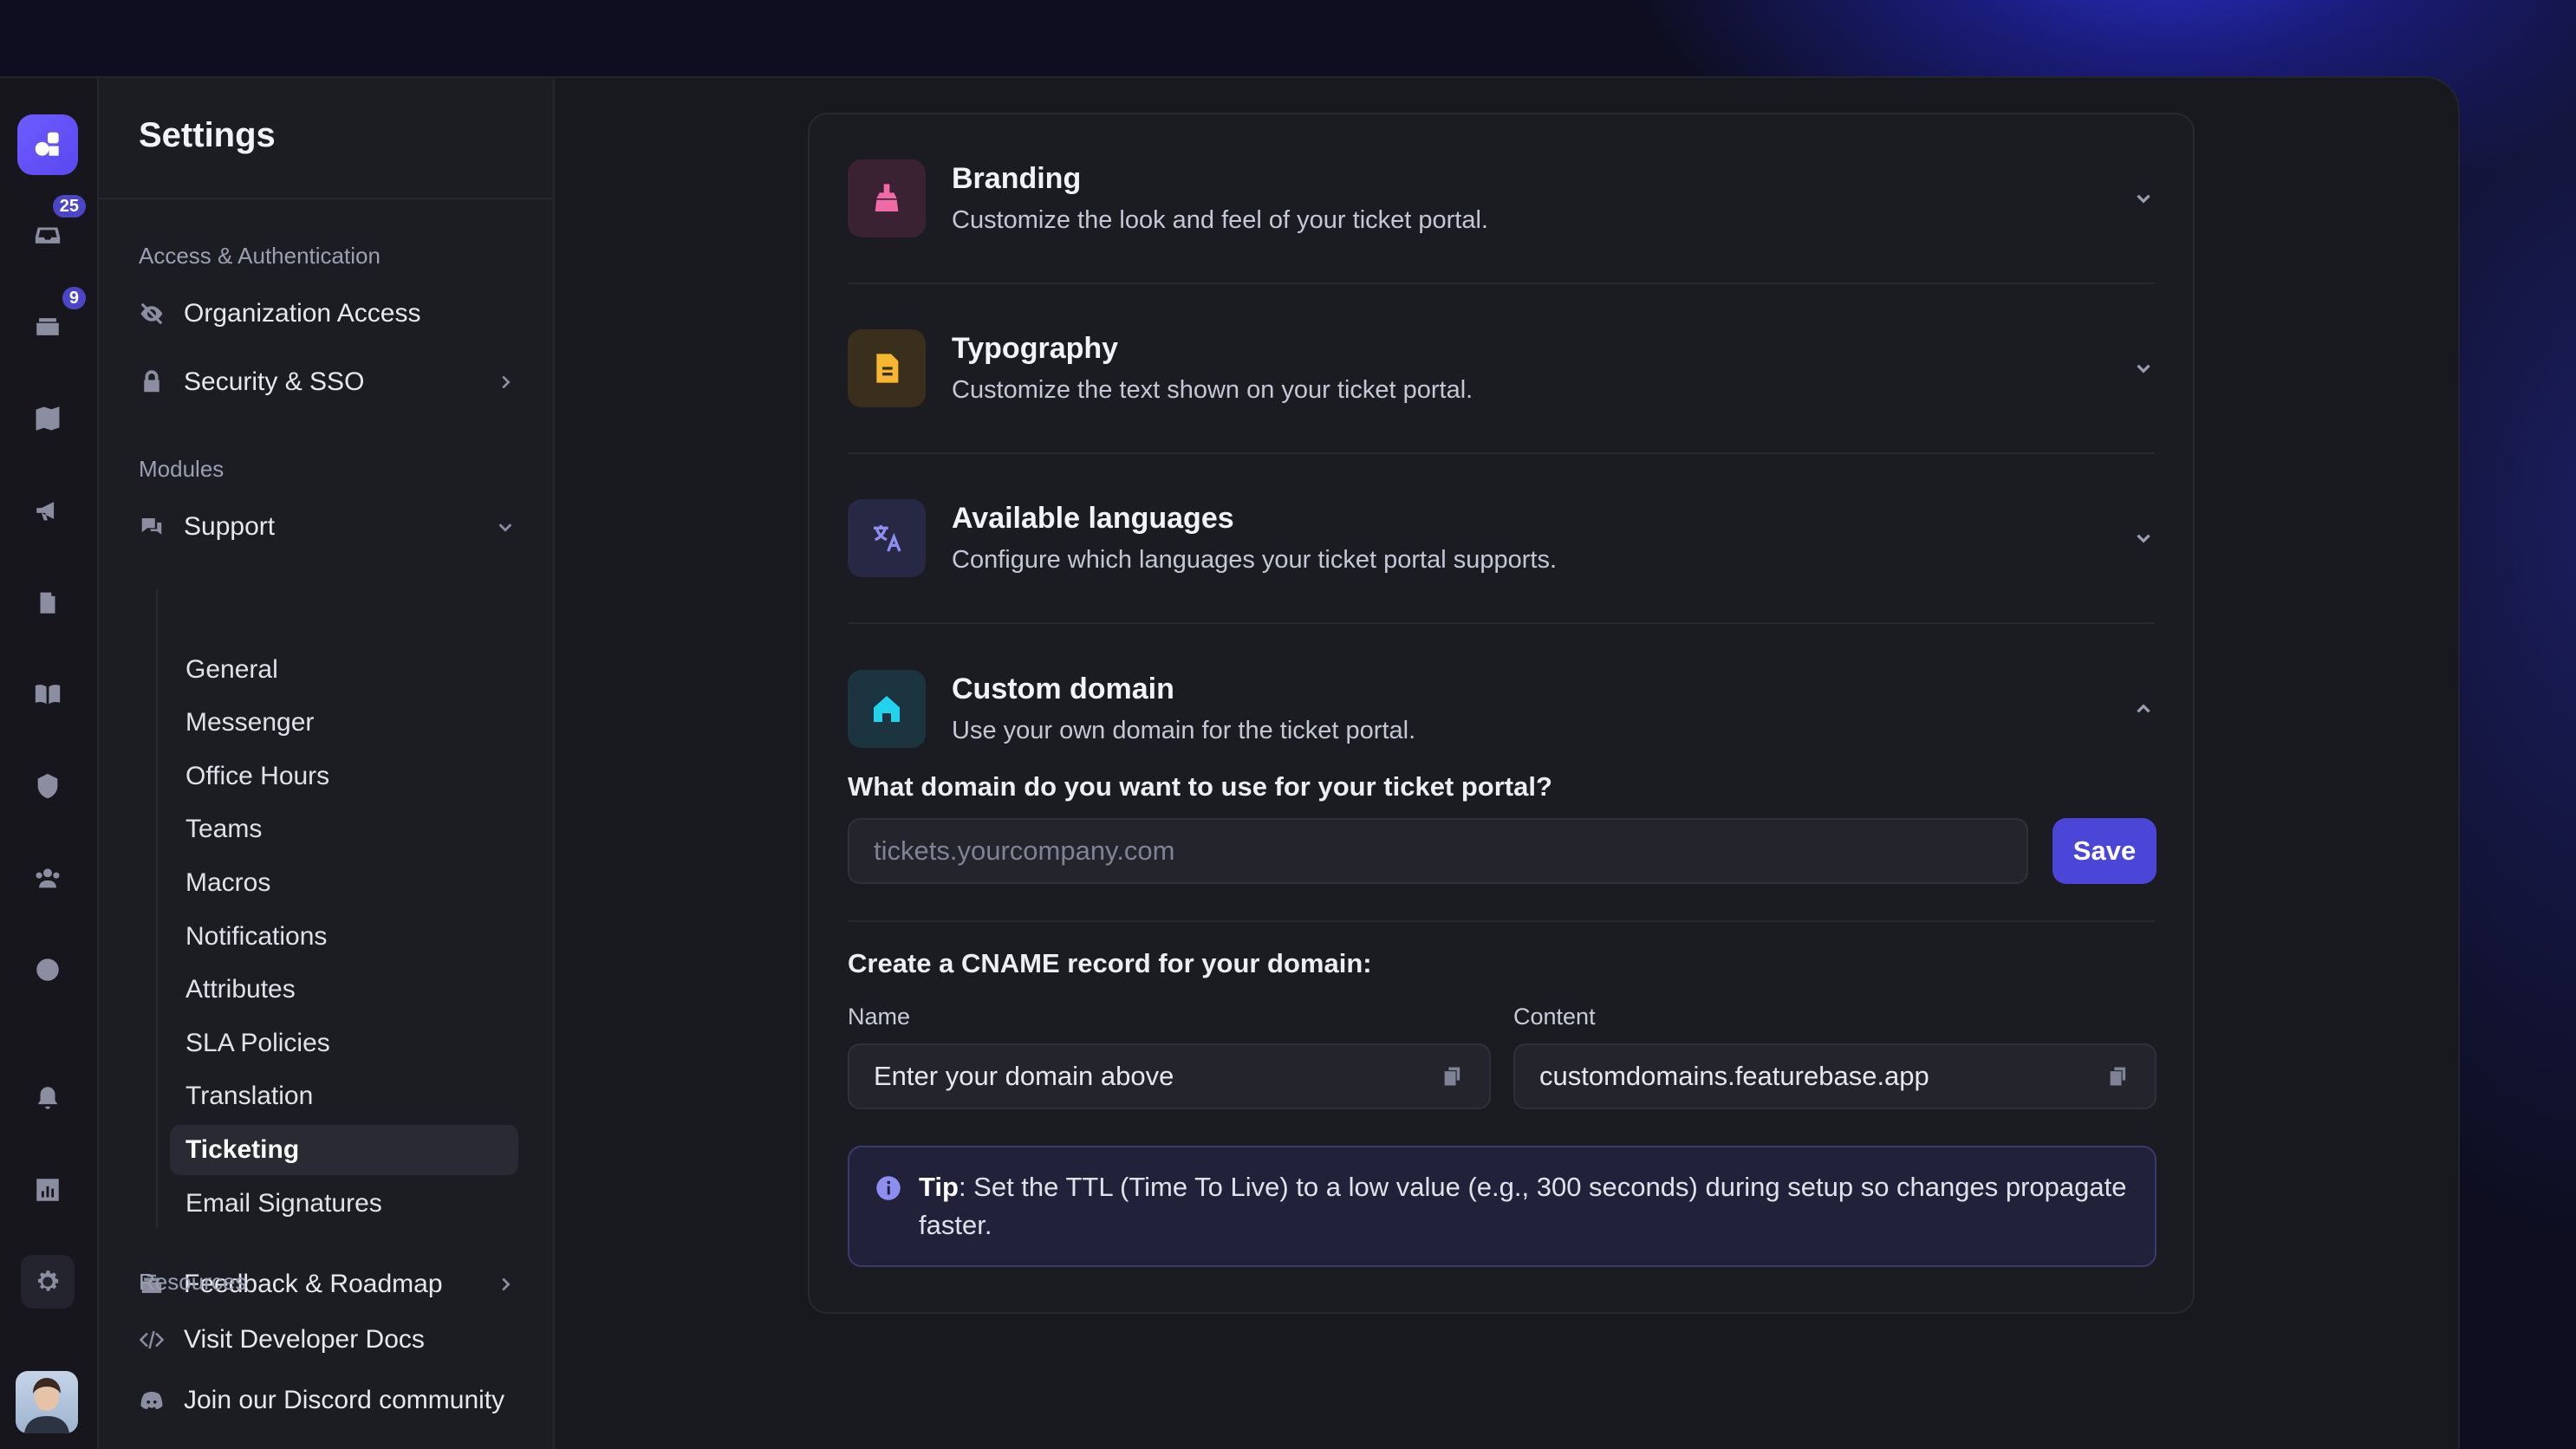 The width and height of the screenshot is (2576, 1449). Describe the element at coordinates (344, 723) in the screenshot. I see `sub-item-messenger: Messenger` at that location.